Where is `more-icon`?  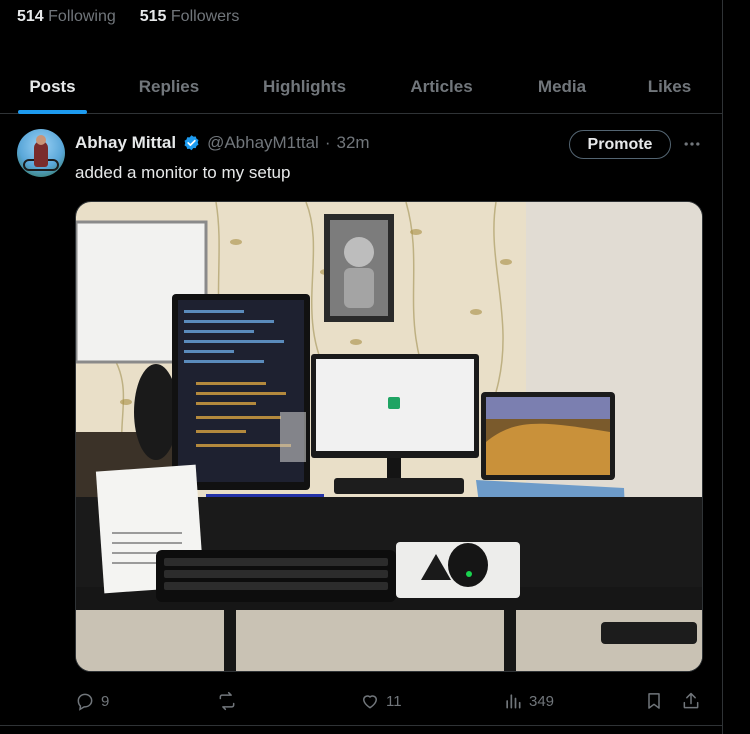
more-icon is located at coordinates (692, 144).